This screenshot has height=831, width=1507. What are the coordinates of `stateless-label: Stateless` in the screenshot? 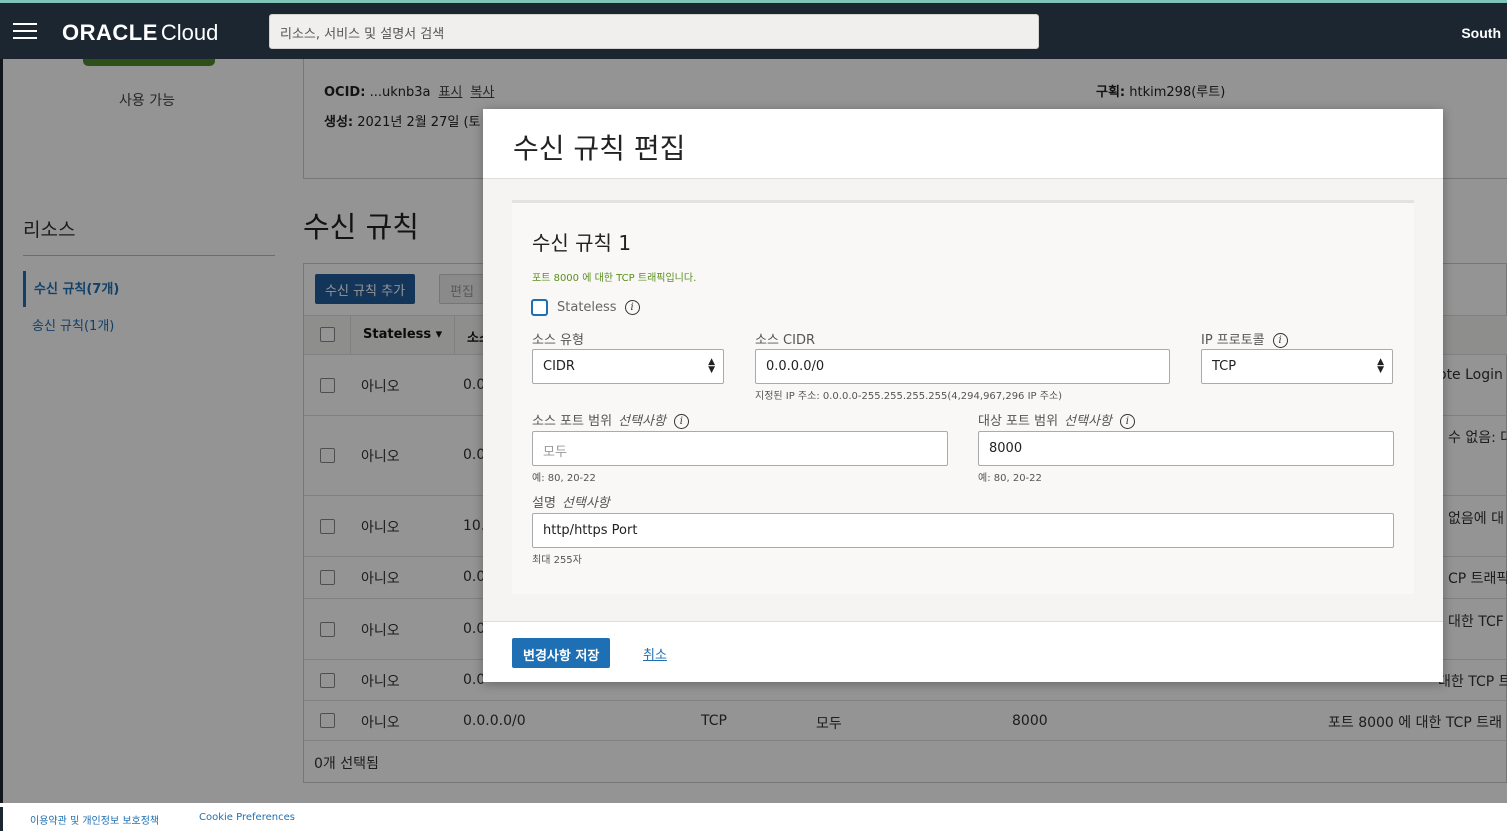 It's located at (587, 307).